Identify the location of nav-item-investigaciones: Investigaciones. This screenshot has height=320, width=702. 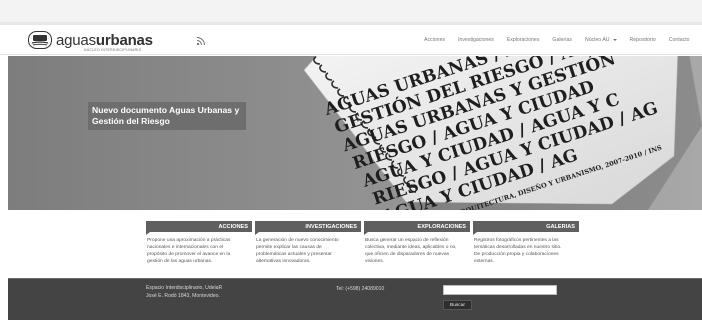
(476, 40).